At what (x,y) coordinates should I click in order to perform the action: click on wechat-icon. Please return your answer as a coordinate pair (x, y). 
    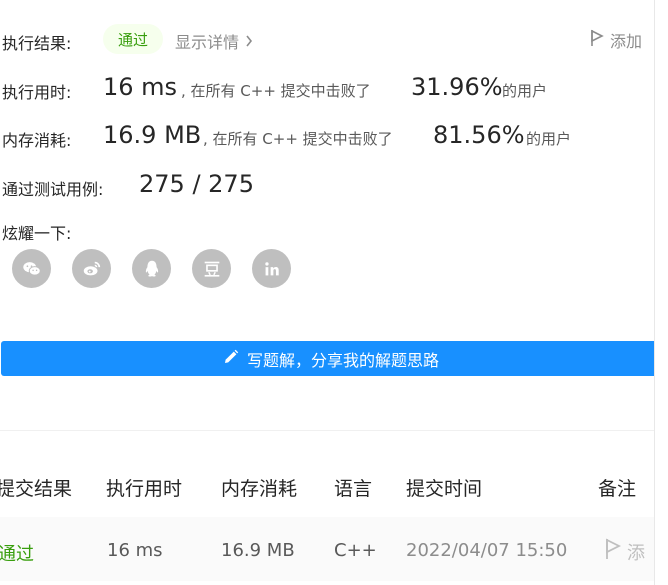
    Looking at the image, I should click on (31, 268).